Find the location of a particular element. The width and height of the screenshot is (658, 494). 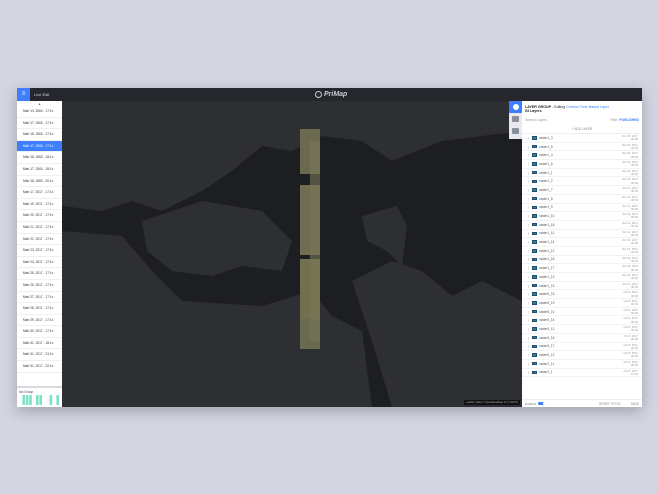

timeline-item: Mart 19, 2017 - 17:1x is located at coordinates (39, 205).